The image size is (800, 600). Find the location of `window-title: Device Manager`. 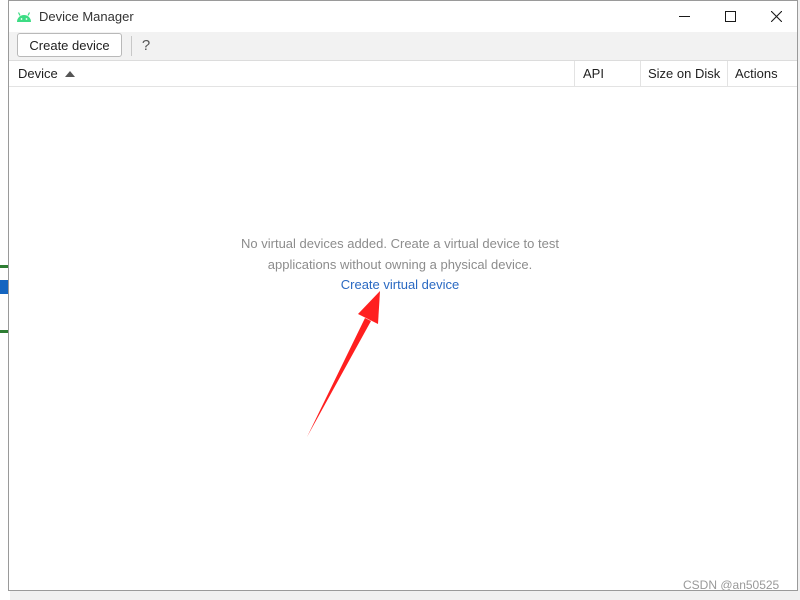

window-title: Device Manager is located at coordinates (86, 16).